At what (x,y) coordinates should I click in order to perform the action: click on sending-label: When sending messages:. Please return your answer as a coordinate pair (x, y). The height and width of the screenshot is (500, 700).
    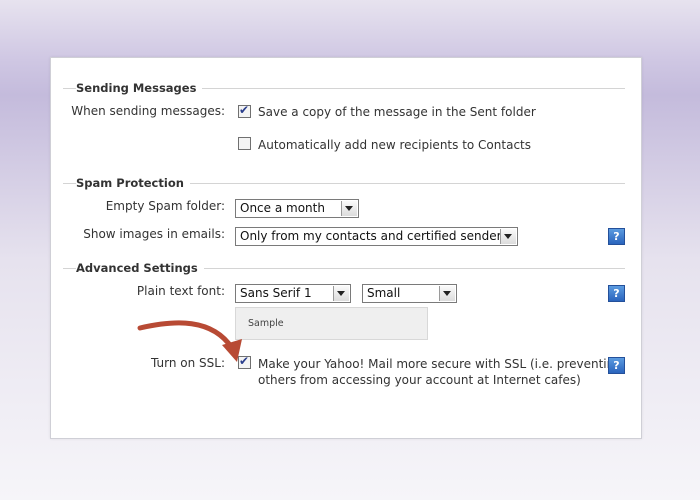
    Looking at the image, I should click on (148, 111).